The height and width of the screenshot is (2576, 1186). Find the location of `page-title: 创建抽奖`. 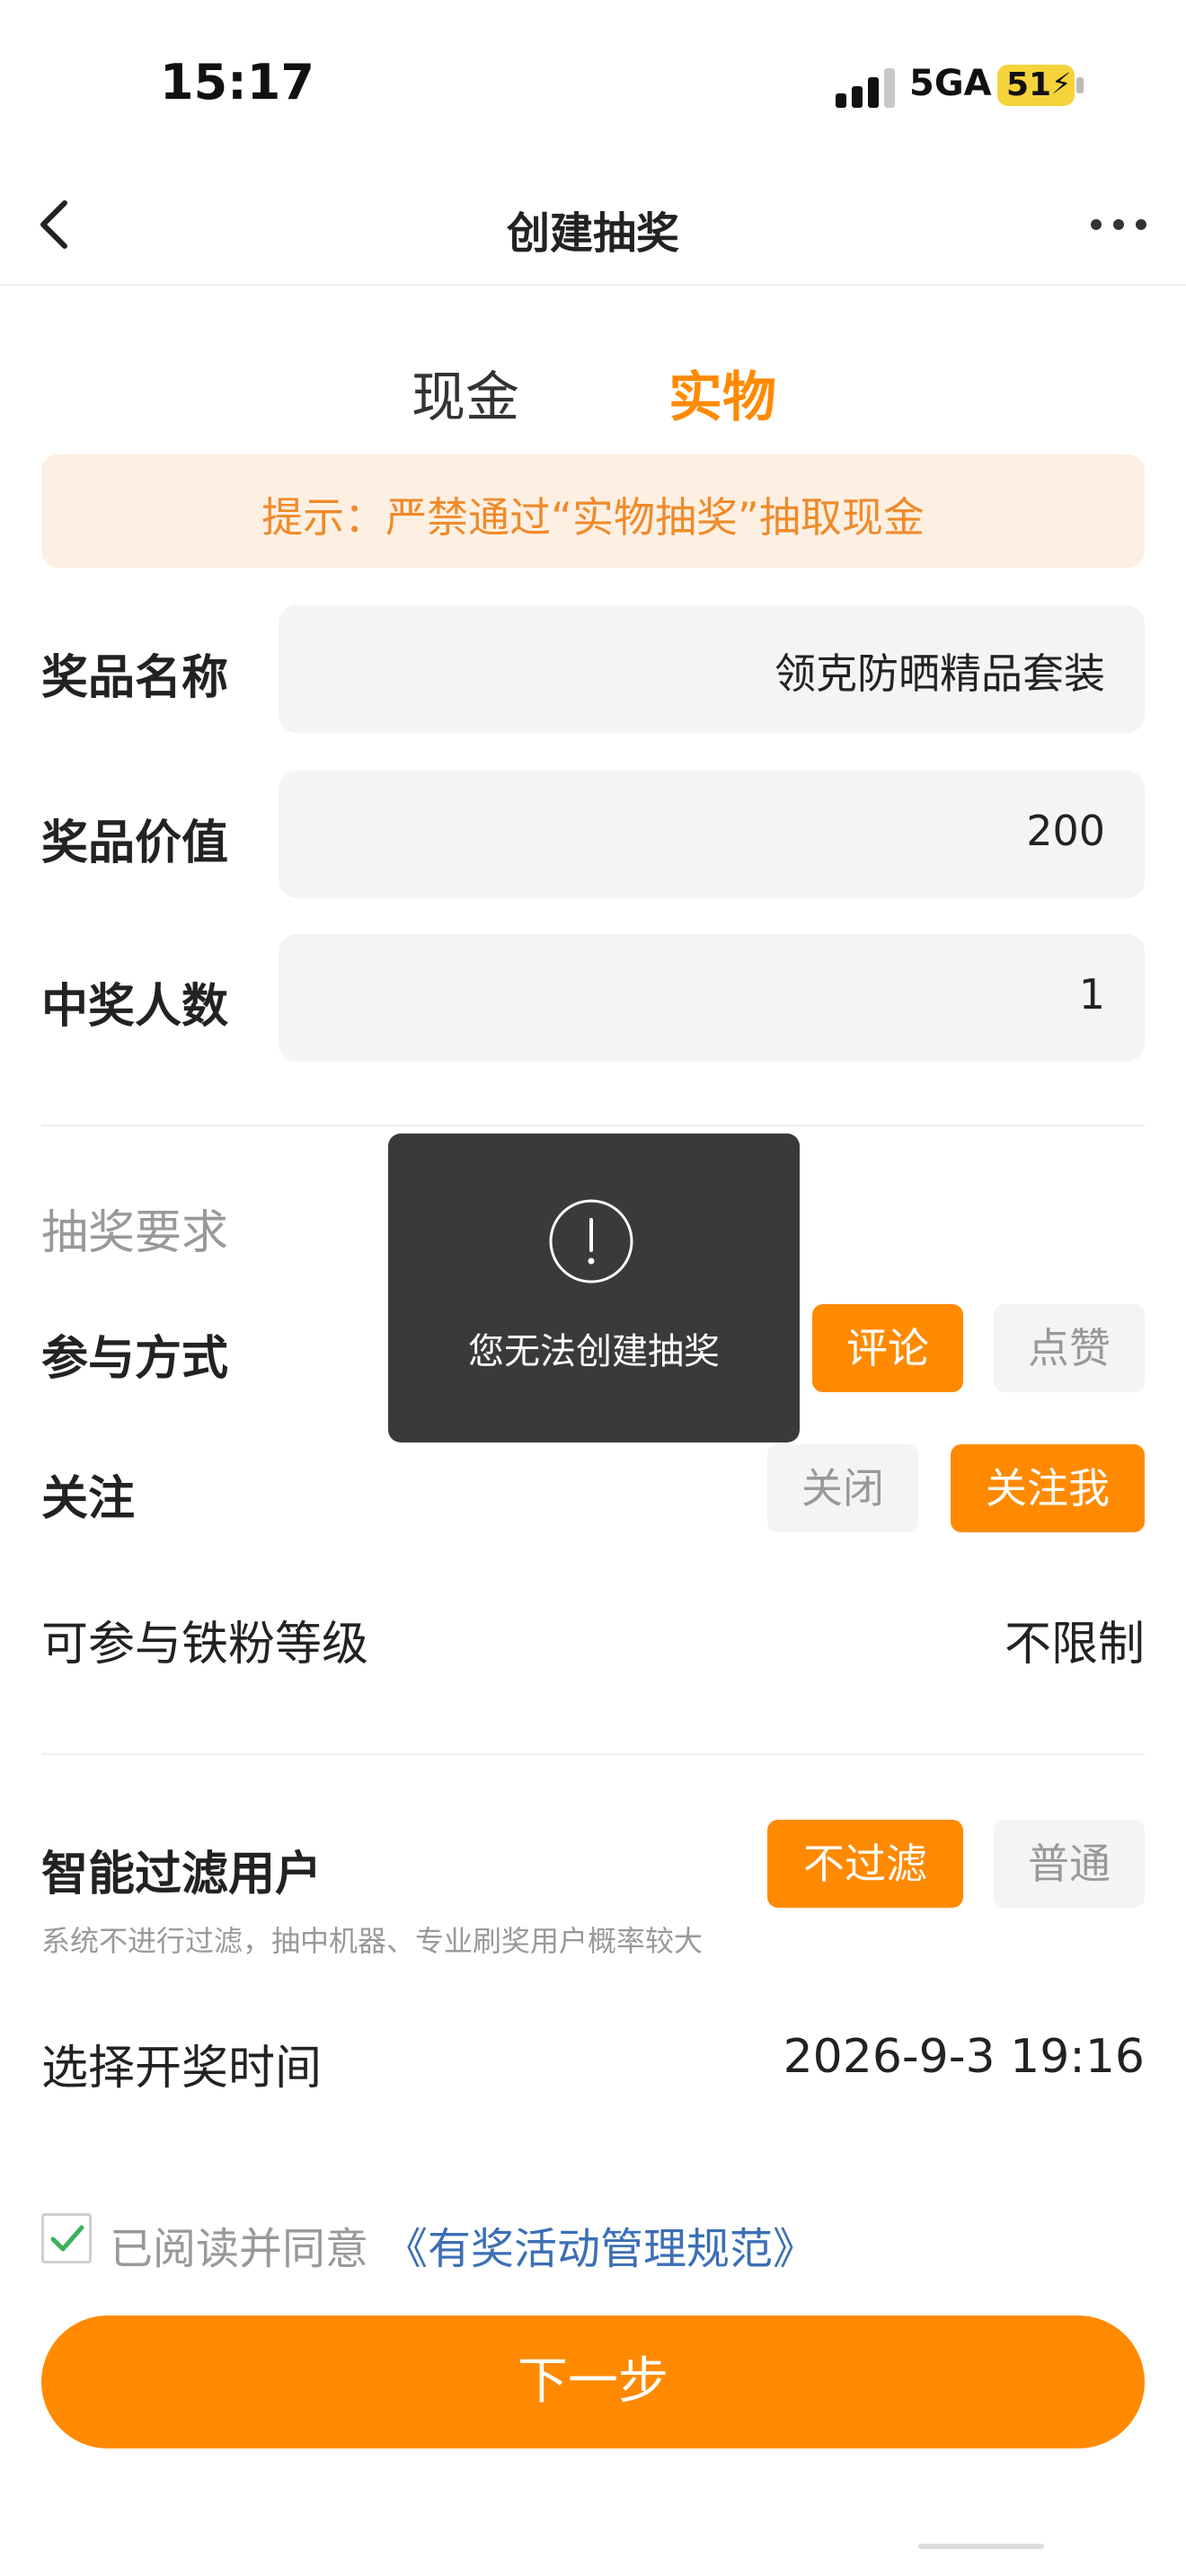

page-title: 创建抽奖 is located at coordinates (592, 233).